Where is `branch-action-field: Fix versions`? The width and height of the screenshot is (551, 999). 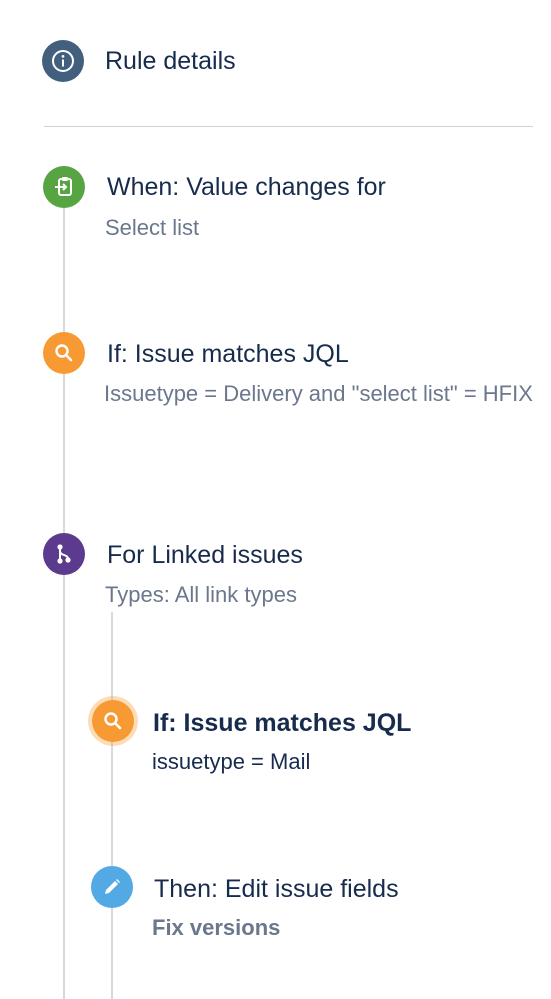
branch-action-field: Fix versions is located at coordinates (216, 927).